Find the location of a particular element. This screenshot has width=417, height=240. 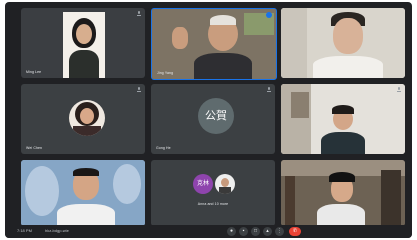

microphone-button: ● is located at coordinates (231, 231).